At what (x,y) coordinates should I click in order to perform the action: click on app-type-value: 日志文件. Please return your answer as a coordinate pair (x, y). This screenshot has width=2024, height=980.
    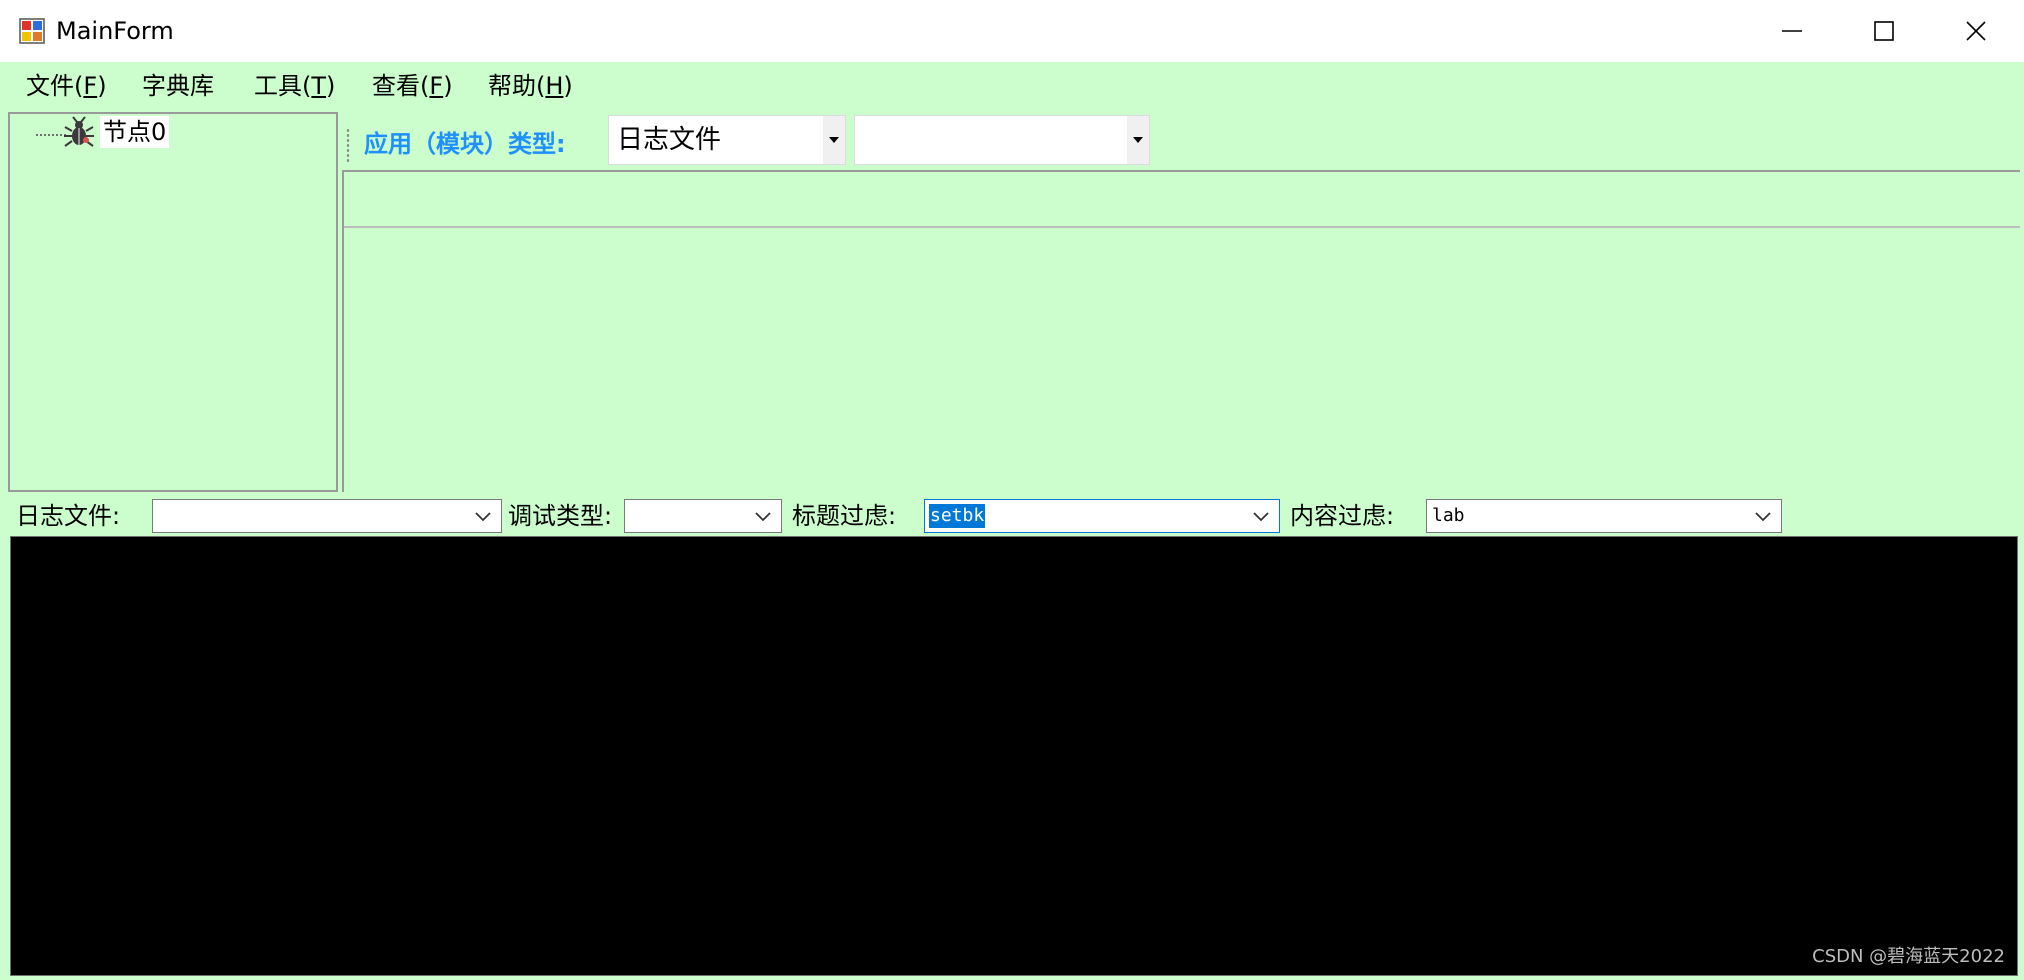
    Looking at the image, I should click on (669, 140).